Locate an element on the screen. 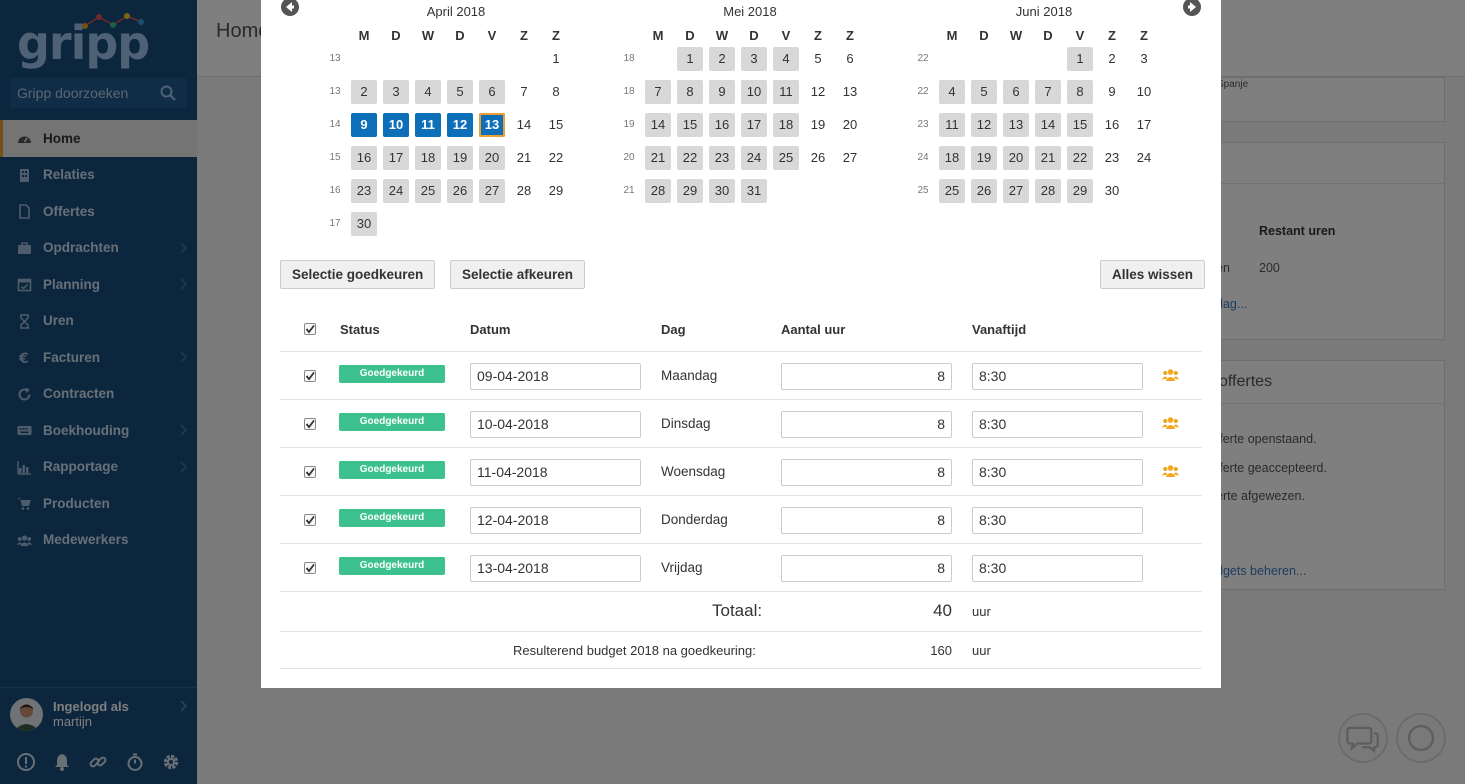 This screenshot has height=784, width=1465. approve-selection-button: Selectie goedkeuren is located at coordinates (358, 274).